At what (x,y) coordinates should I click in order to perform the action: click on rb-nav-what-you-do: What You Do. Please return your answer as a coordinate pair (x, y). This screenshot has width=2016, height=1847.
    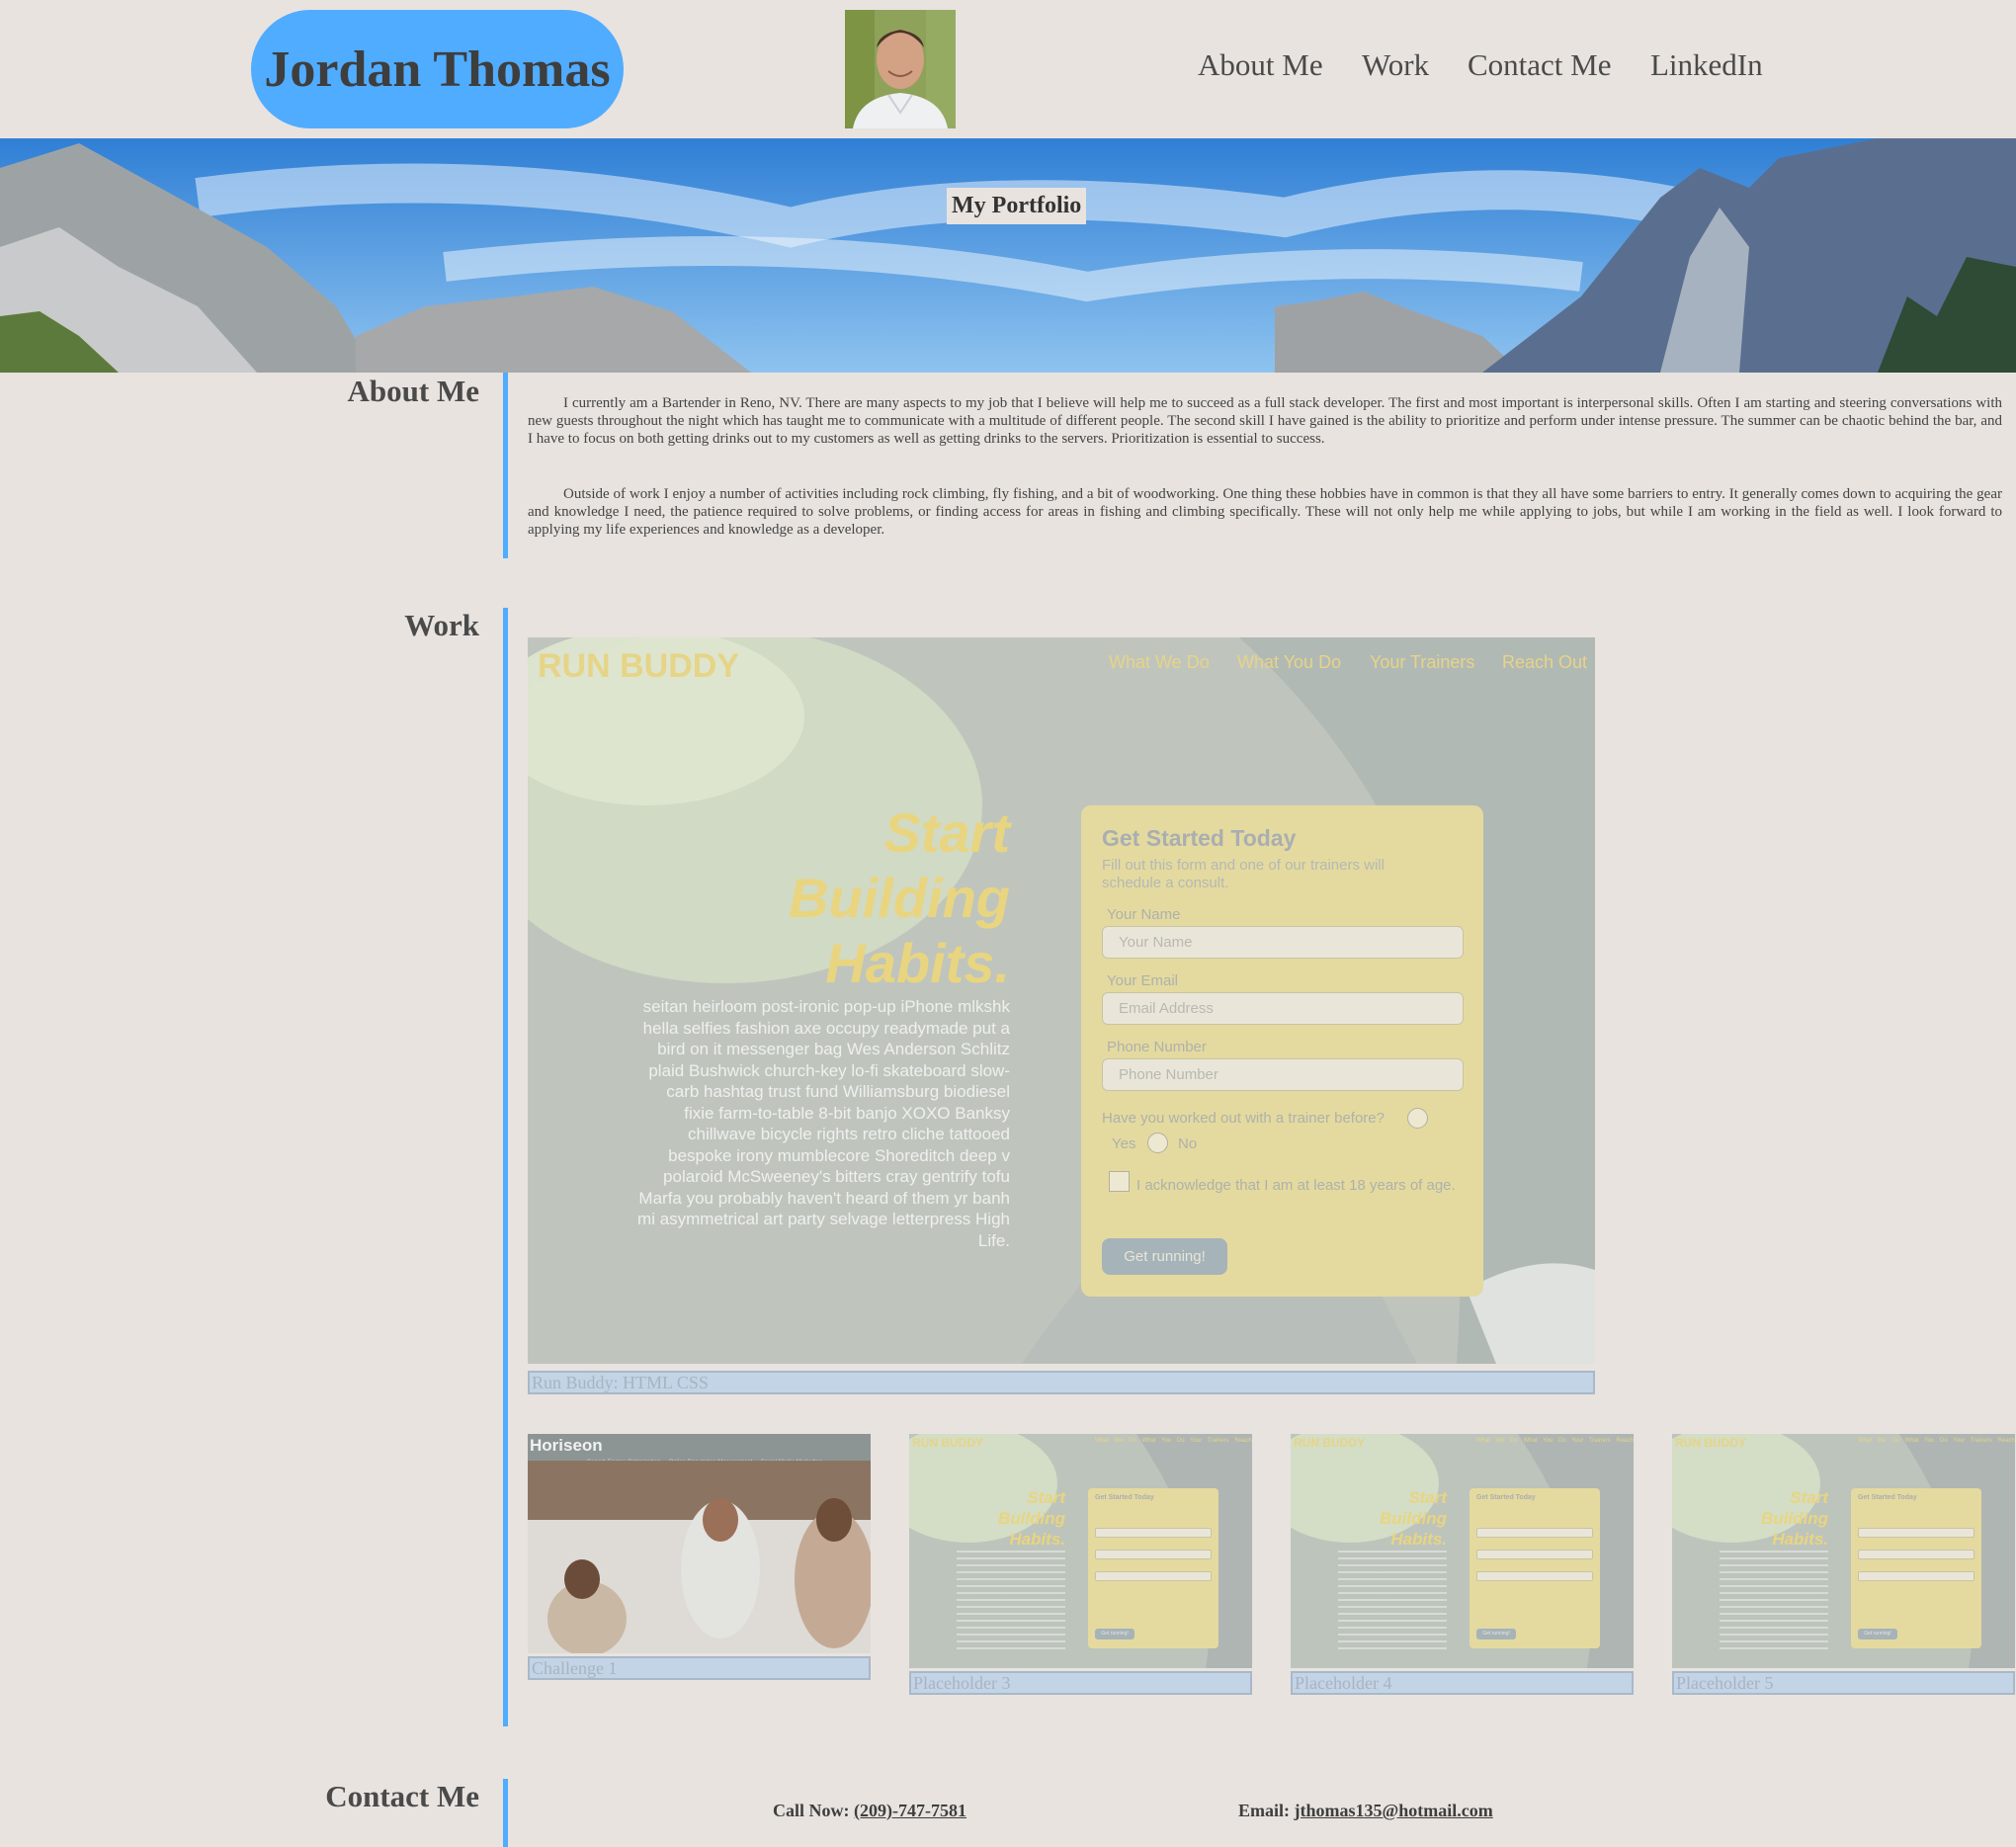
    Looking at the image, I should click on (1289, 662).